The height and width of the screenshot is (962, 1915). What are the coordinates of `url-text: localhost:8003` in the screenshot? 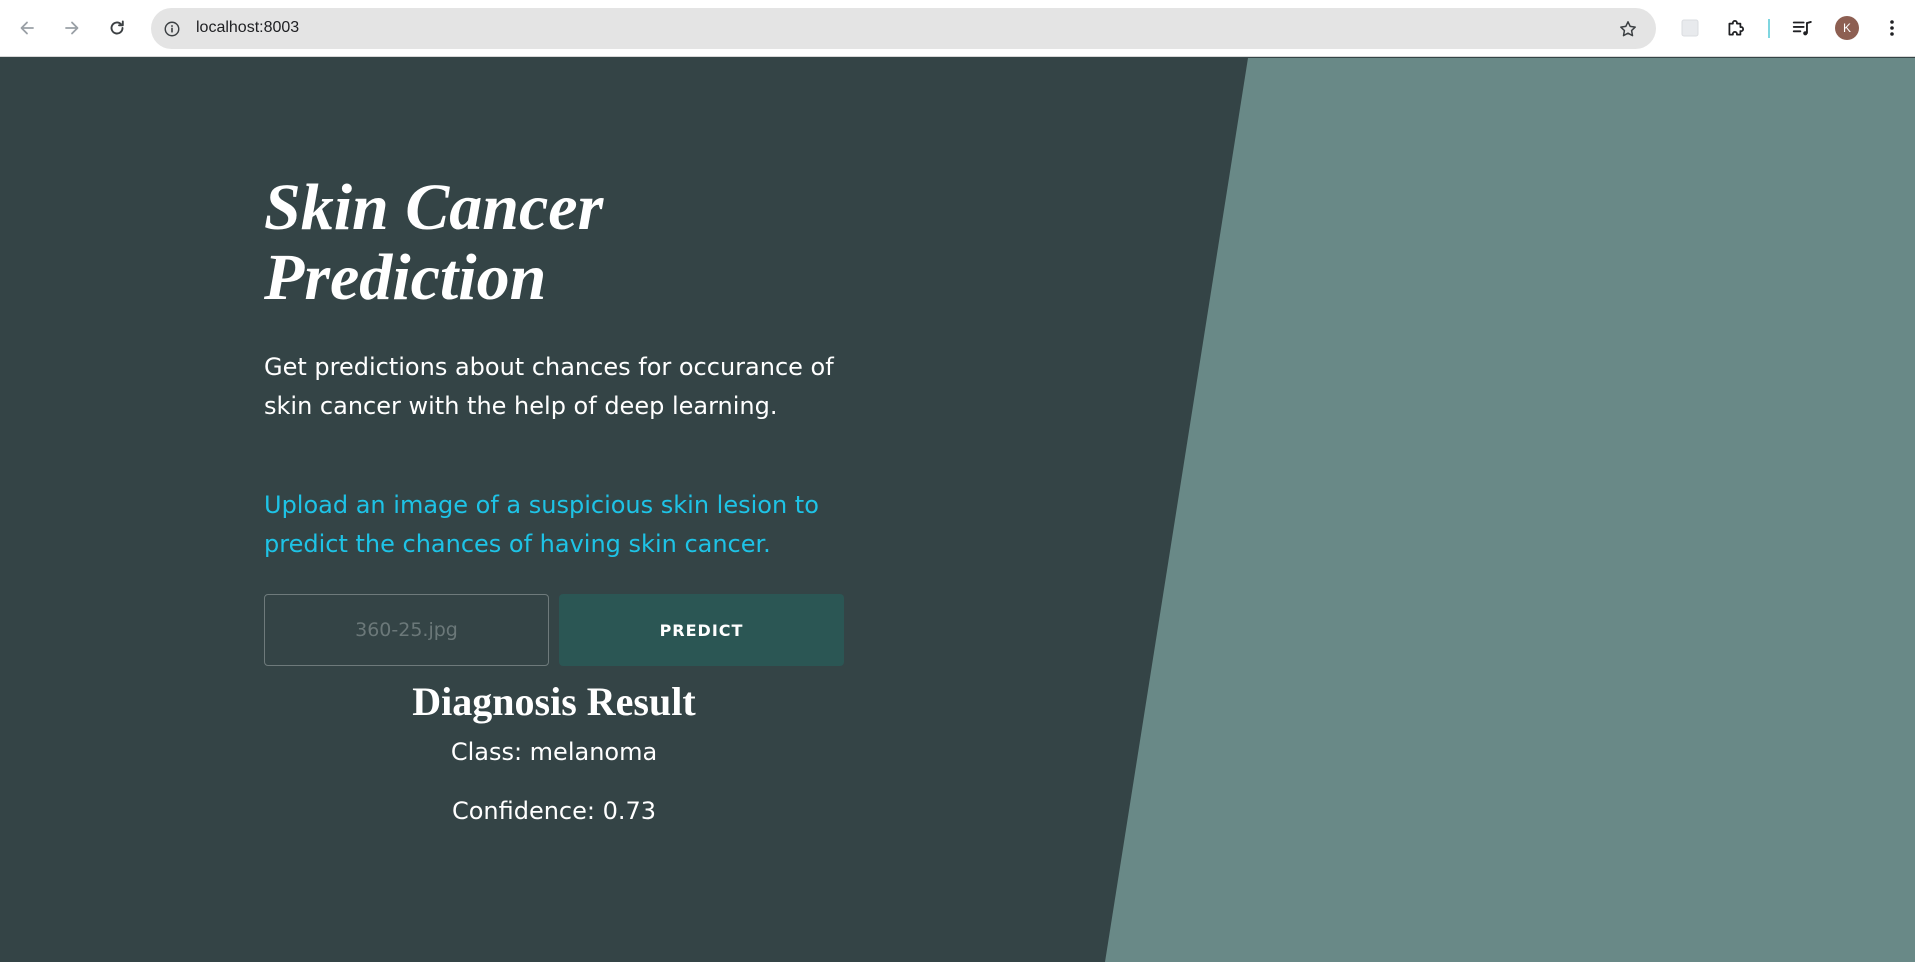 It's located at (248, 27).